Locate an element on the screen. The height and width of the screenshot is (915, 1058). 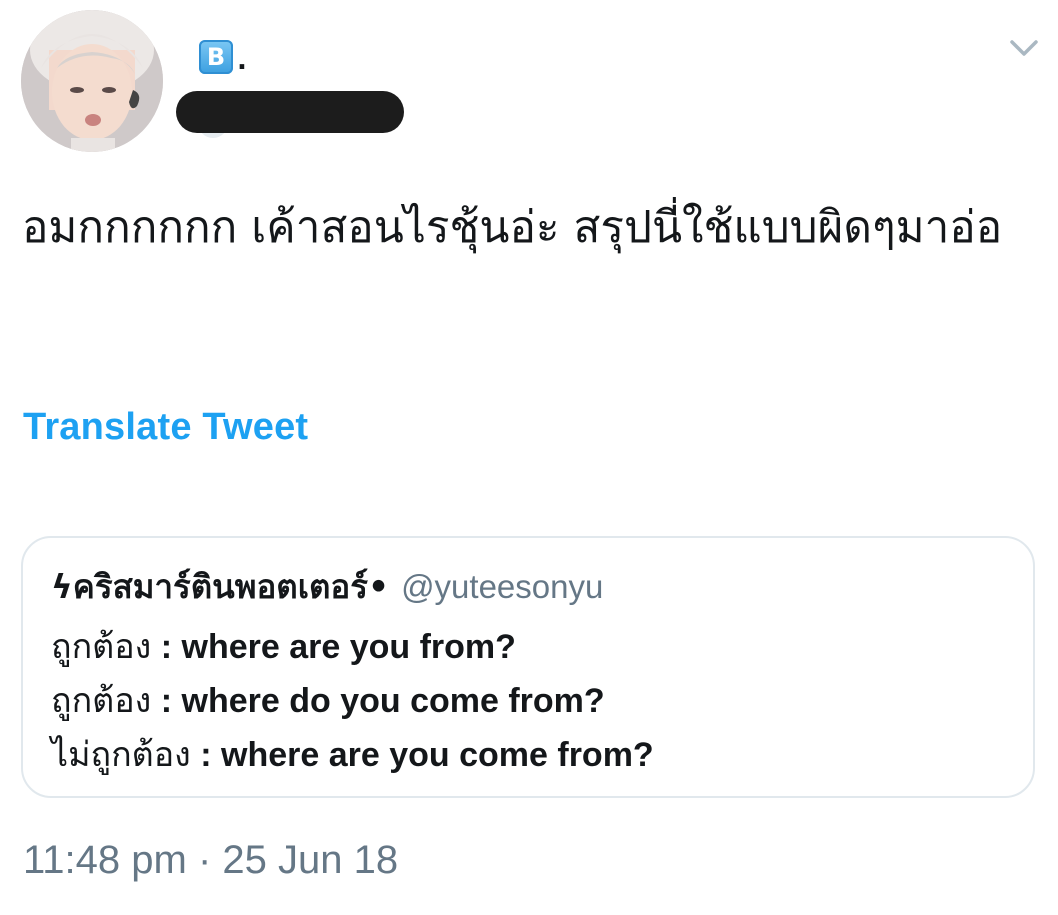
quoted-author-handle: @yuteesonyu is located at coordinates (502, 586).